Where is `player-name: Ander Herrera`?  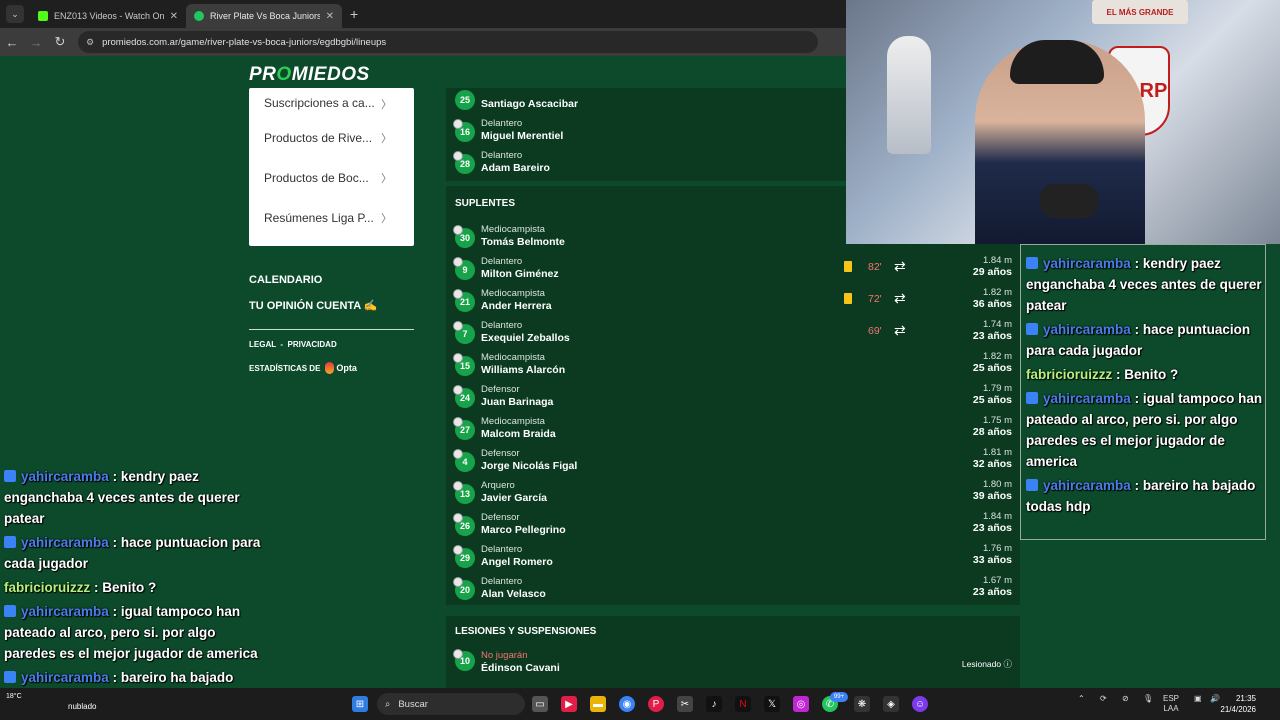 player-name: Ander Herrera is located at coordinates (516, 306).